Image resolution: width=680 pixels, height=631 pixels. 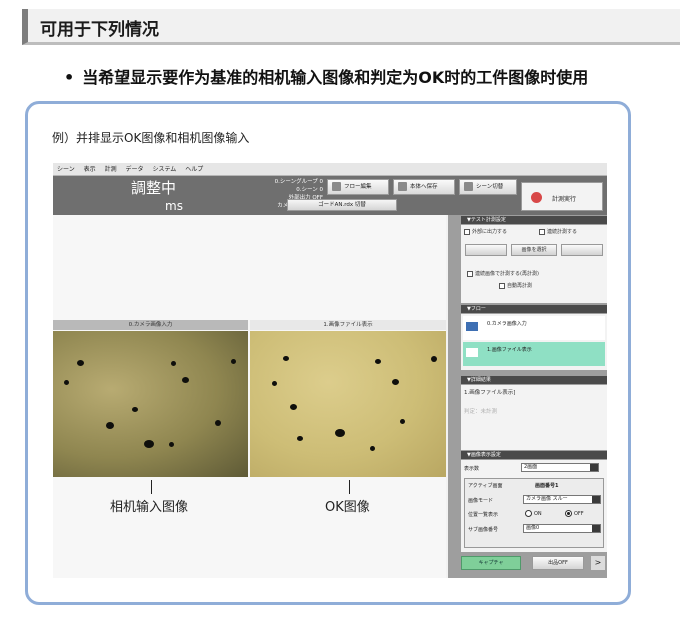 What do you see at coordinates (309, 190) in the screenshot?
I see `info-scene: 0.シーン 0` at bounding box center [309, 190].